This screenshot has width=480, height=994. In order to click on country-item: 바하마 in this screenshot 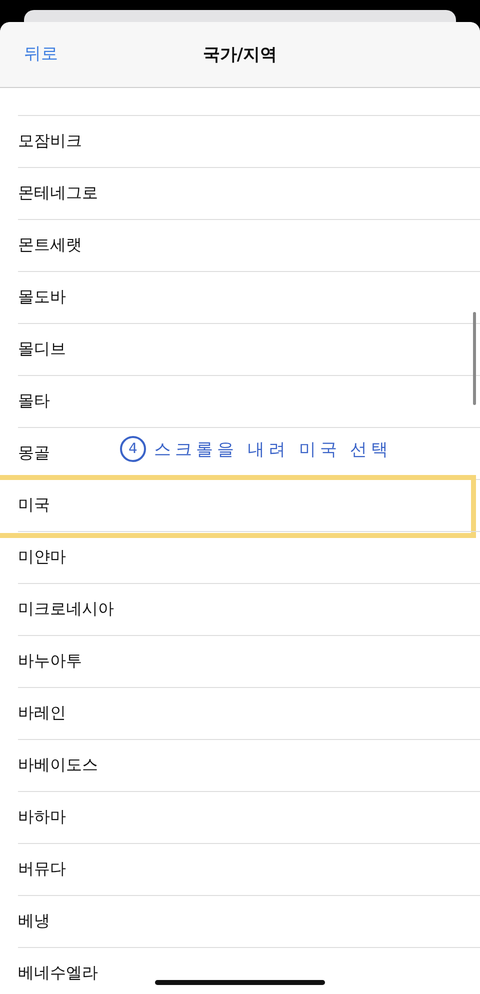, I will do `click(42, 817)`.